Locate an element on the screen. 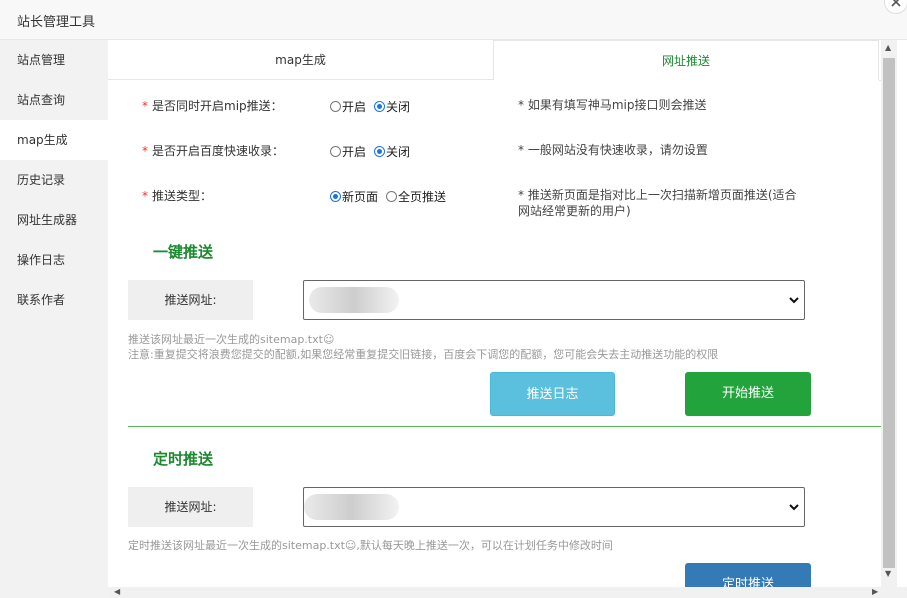 The height and width of the screenshot is (598, 907). start-push-button: 开始推送 is located at coordinates (748, 394).